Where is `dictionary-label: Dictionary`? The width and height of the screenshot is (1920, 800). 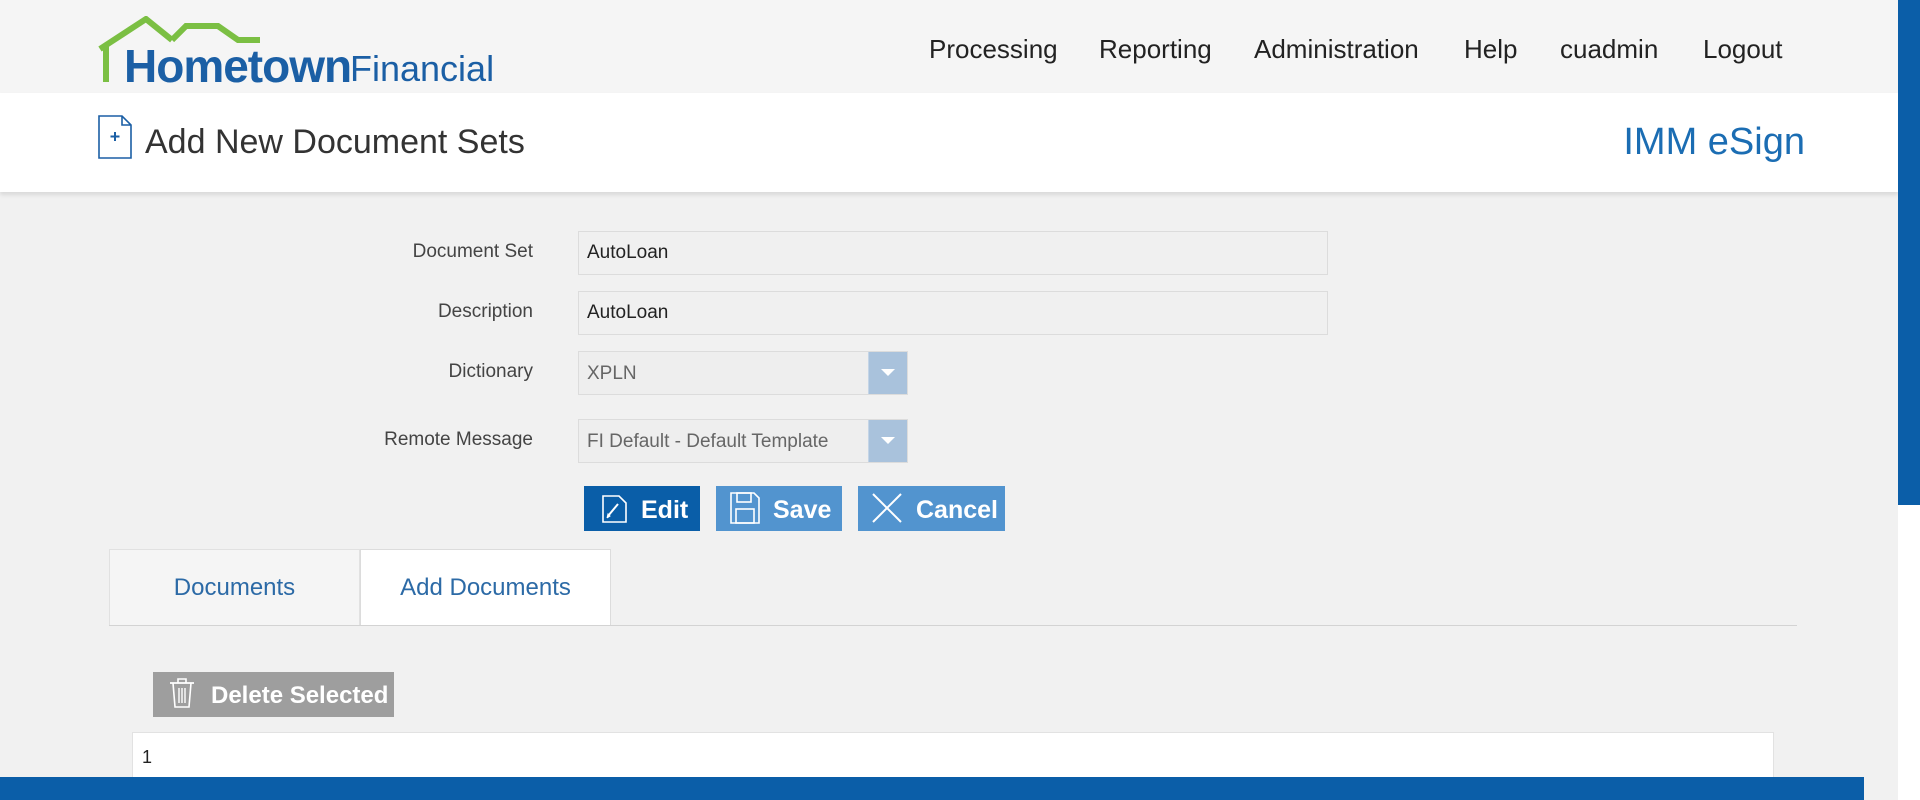
dictionary-label: Dictionary is located at coordinates (490, 371).